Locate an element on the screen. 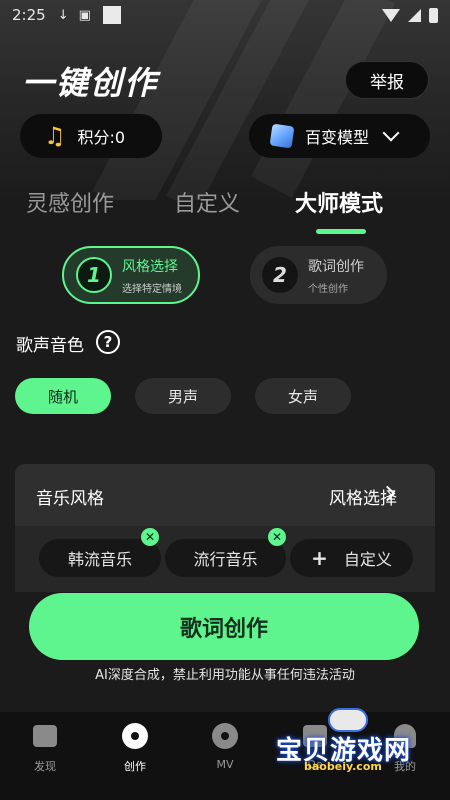  page-title: 一键创作 is located at coordinates (90, 83).